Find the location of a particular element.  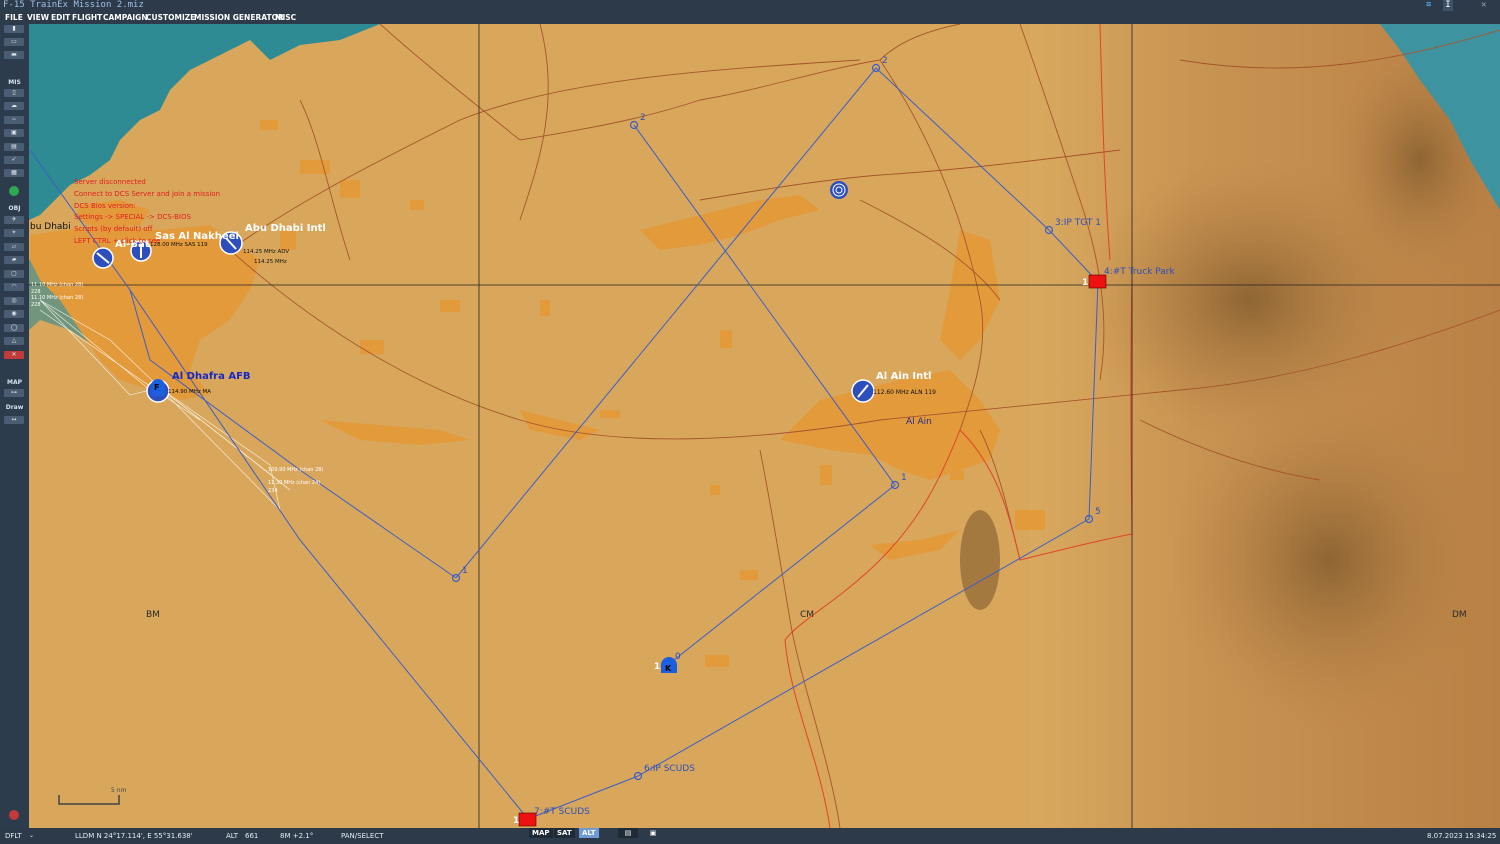

overlay-message: Settings -> SPECIAL -> DCS-BIOS is located at coordinates (132, 217).